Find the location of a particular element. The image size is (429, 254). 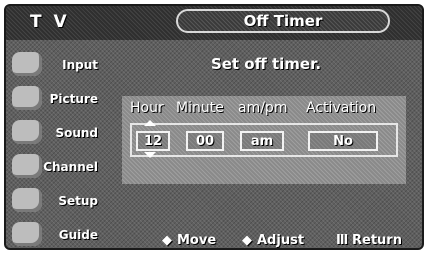

move-hint: Move is located at coordinates (197, 240).